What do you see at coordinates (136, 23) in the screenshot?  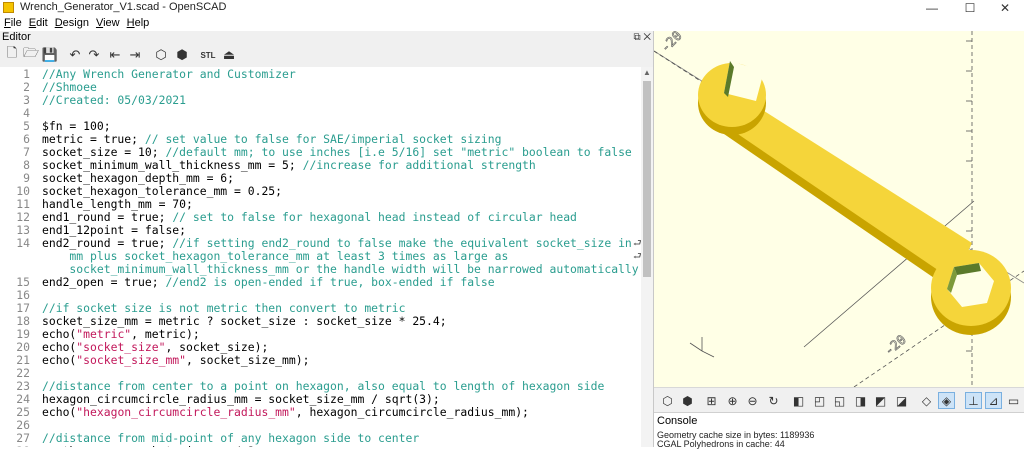 I see `menu-help: Help` at bounding box center [136, 23].